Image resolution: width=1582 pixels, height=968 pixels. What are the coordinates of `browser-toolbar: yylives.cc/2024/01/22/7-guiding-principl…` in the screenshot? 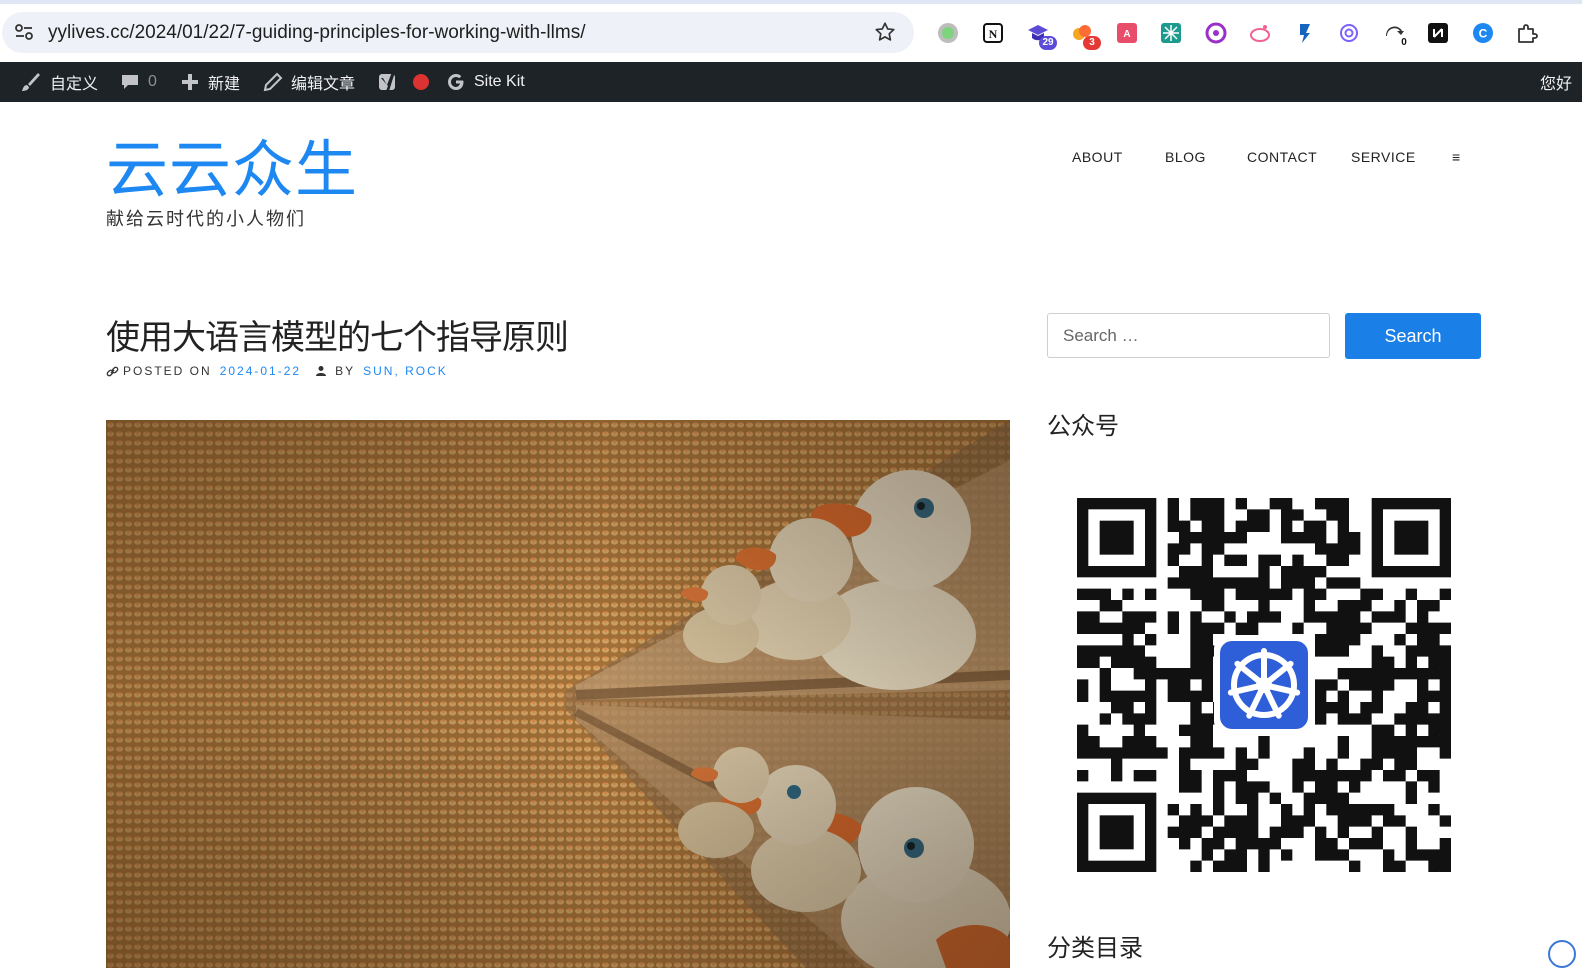 It's located at (791, 31).